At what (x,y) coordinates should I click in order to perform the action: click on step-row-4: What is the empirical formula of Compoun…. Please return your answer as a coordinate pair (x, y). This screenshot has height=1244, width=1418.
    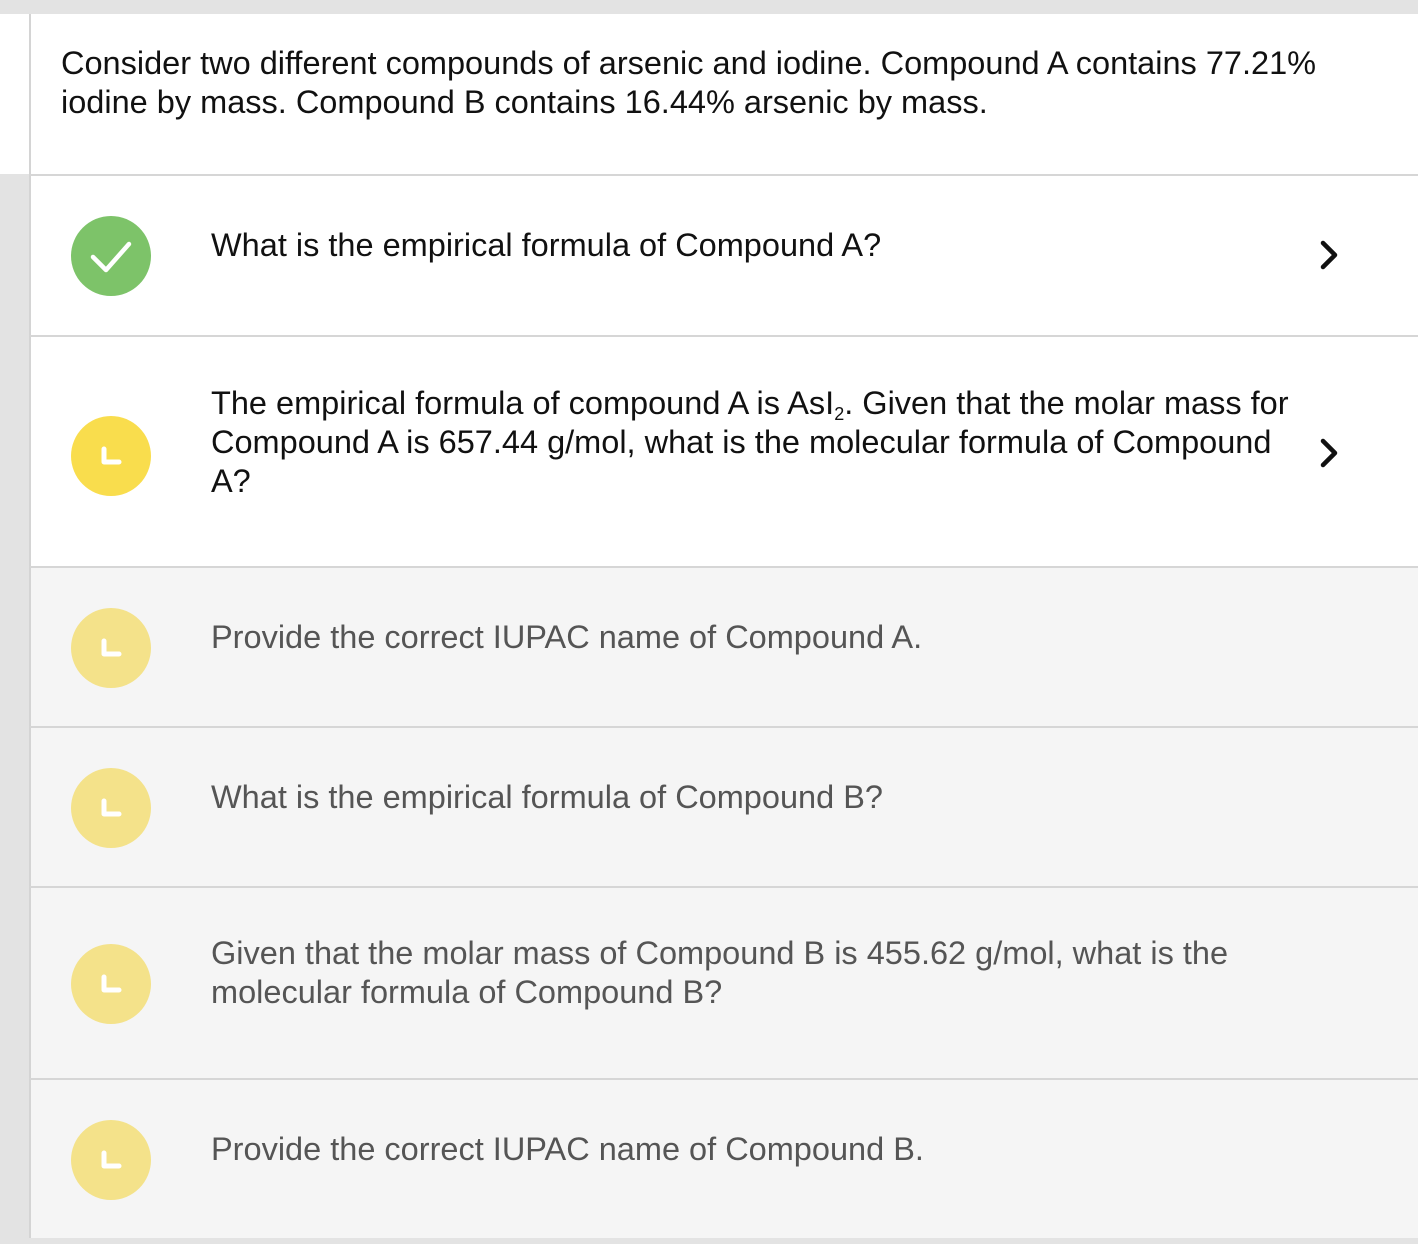
    Looking at the image, I should click on (723, 806).